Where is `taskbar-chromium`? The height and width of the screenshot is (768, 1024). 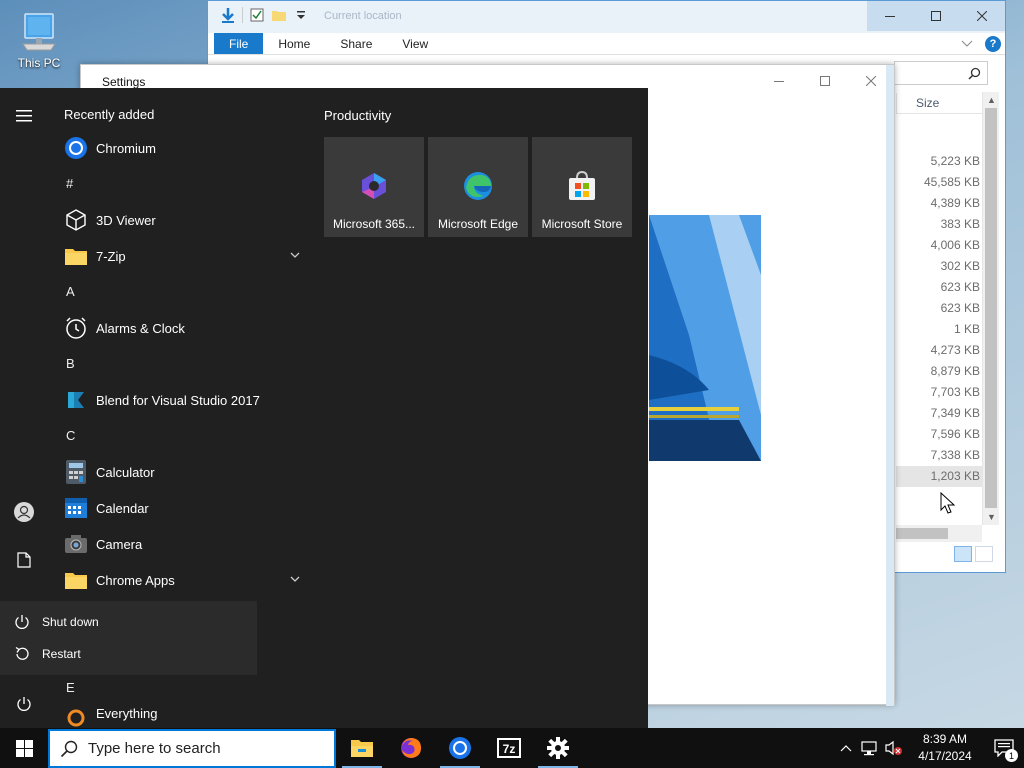 taskbar-chromium is located at coordinates (460, 748).